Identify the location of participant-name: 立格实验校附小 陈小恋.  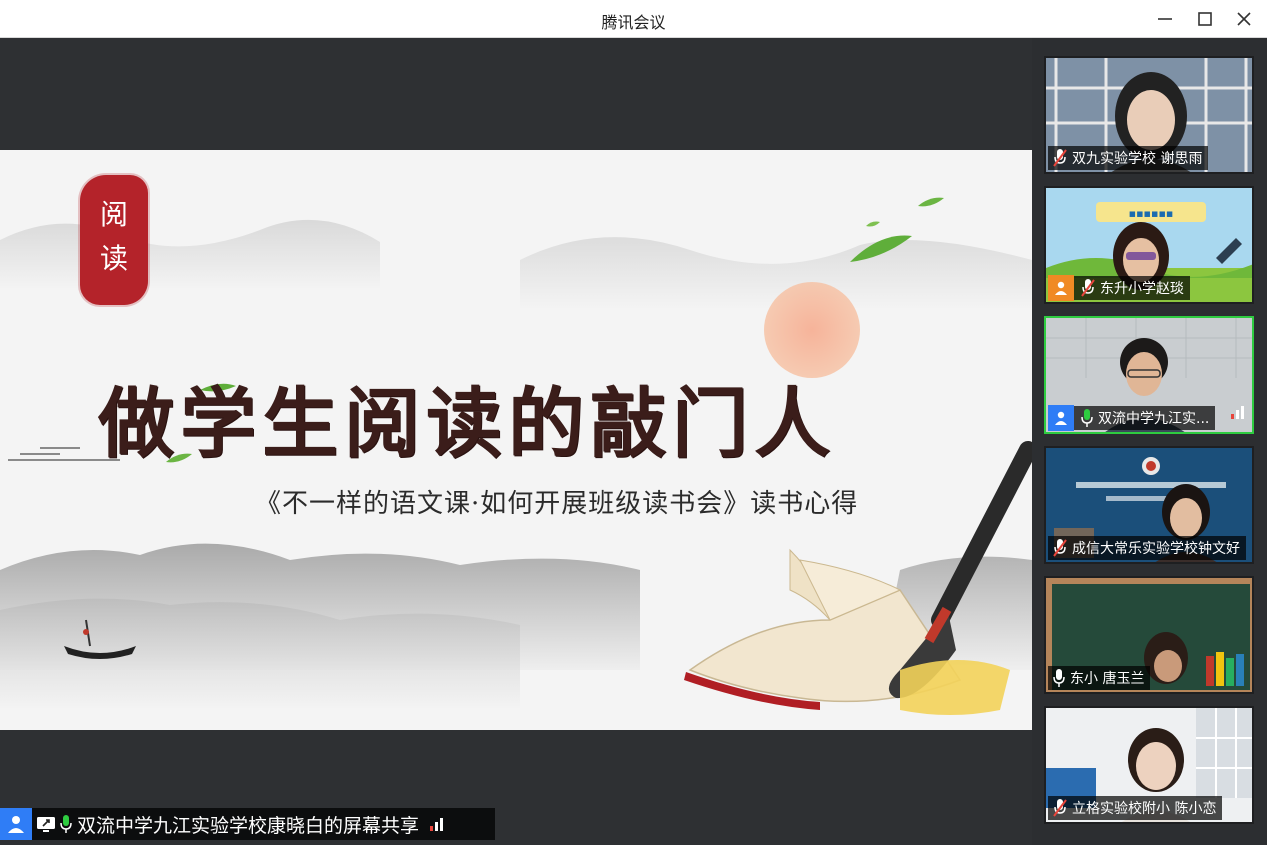
(1144, 809).